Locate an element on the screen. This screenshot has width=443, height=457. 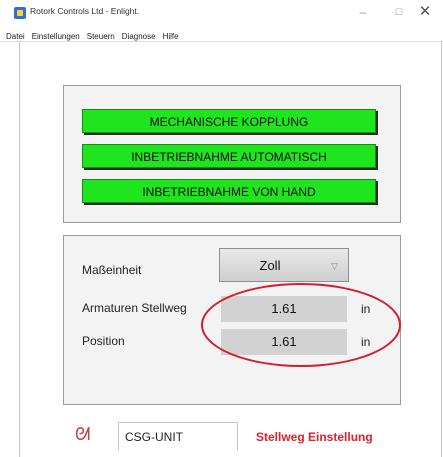
window-title: Rotork Controls Ltd - Enlight. is located at coordinates (85, 11).